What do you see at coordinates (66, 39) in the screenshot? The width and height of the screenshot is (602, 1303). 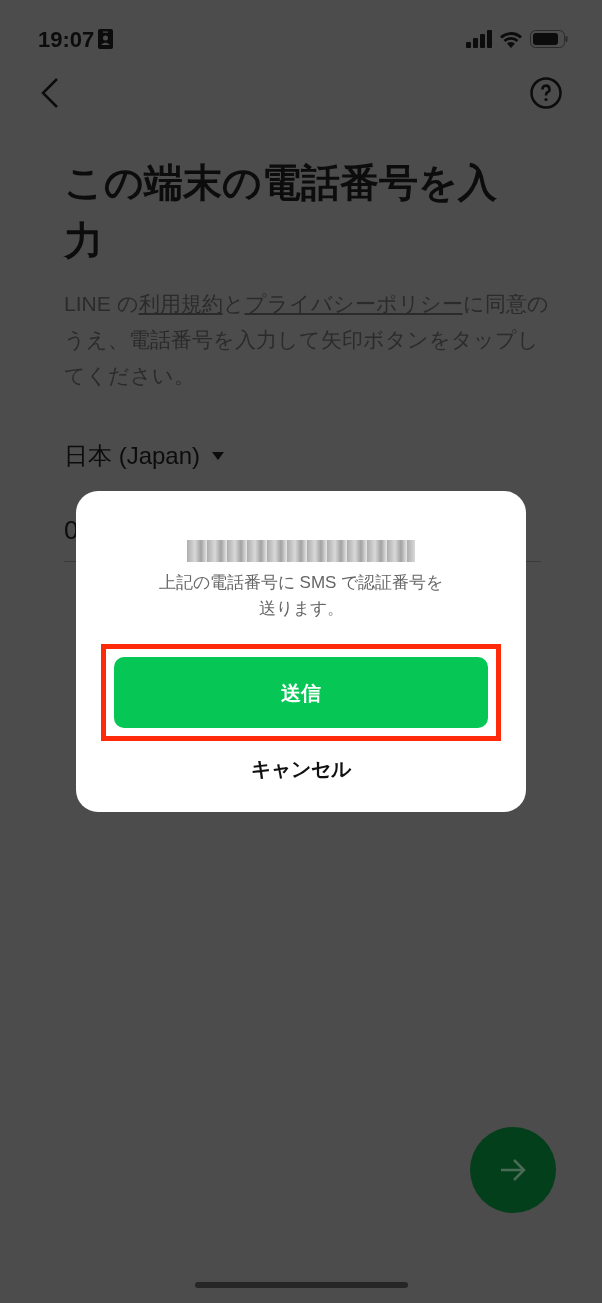 I see `status-time: 19:07` at bounding box center [66, 39].